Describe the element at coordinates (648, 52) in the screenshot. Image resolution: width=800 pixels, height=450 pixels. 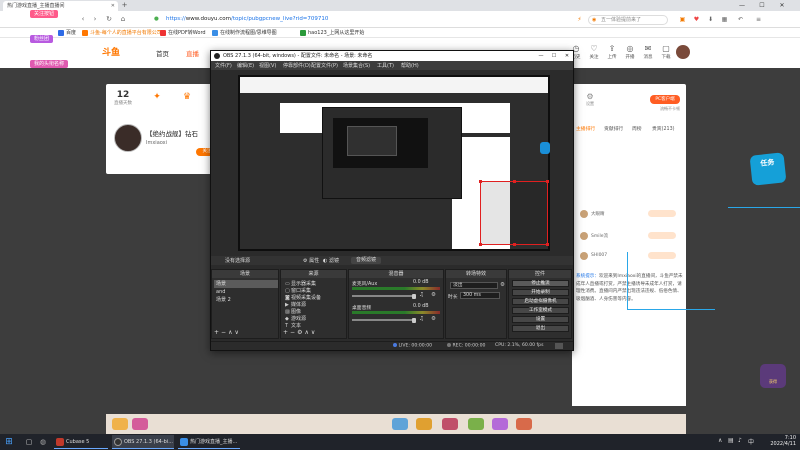
I see `header-message: ✉ 消息` at that location.